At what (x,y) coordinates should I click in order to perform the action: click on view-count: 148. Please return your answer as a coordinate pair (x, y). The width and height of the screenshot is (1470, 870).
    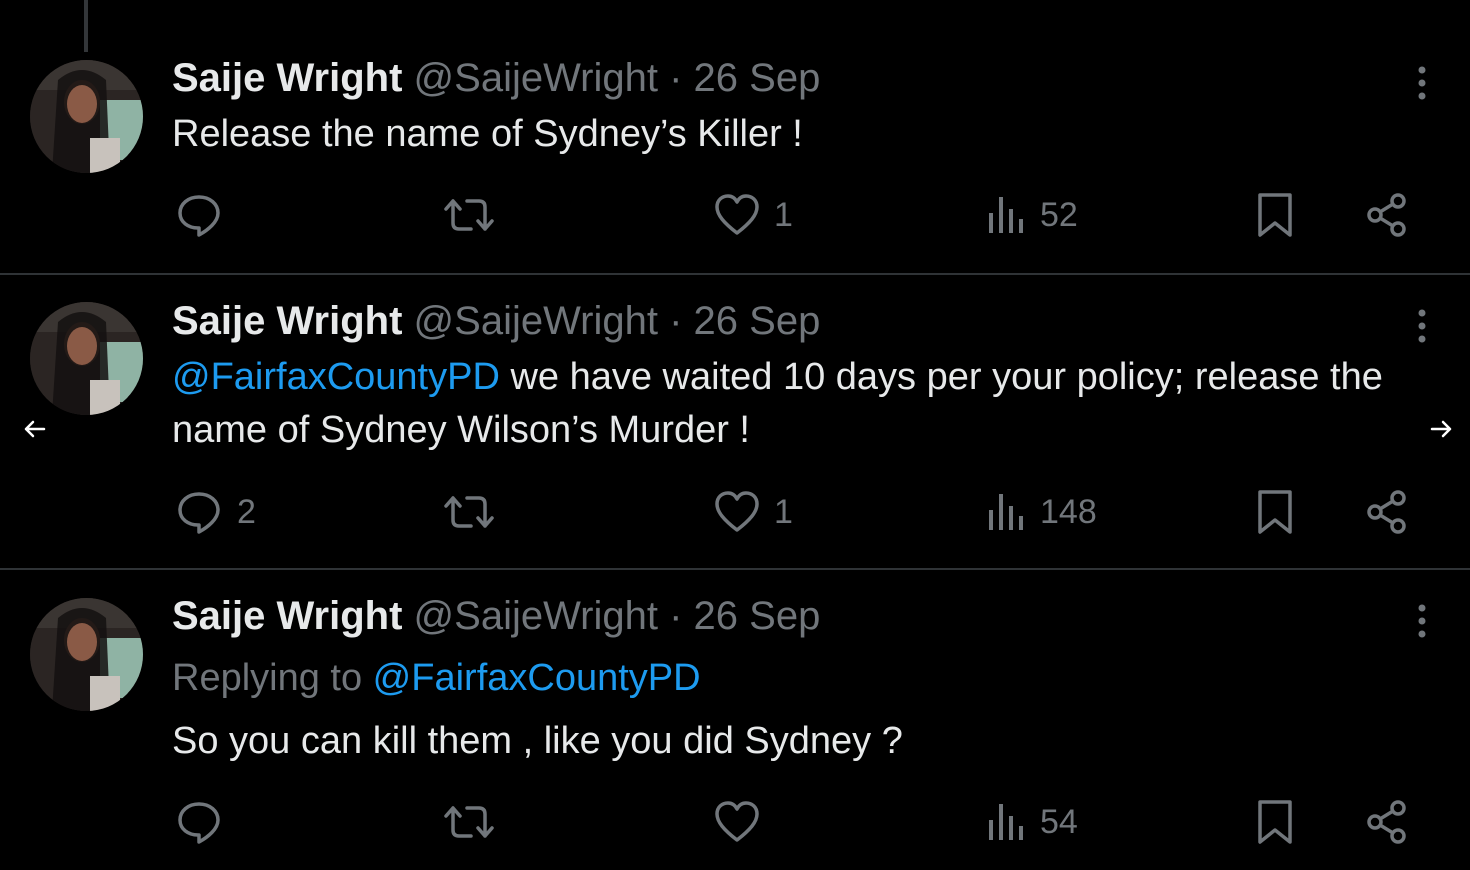
    Looking at the image, I should click on (1068, 511).